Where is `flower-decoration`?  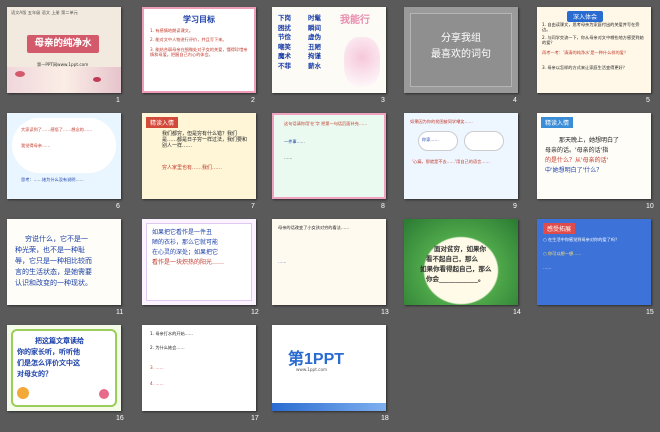 flower-decoration is located at coordinates (362, 62).